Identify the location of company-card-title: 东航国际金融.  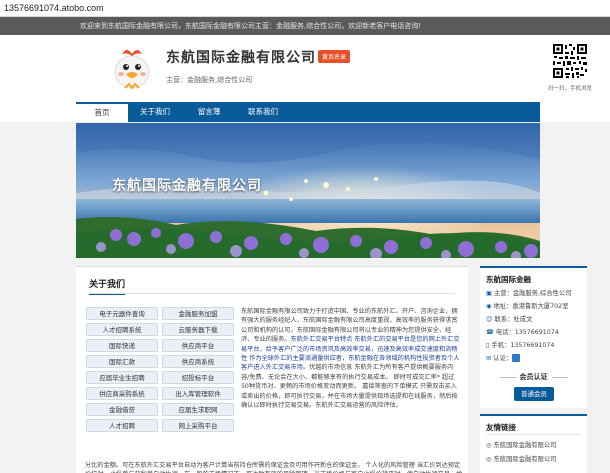
(508, 279).